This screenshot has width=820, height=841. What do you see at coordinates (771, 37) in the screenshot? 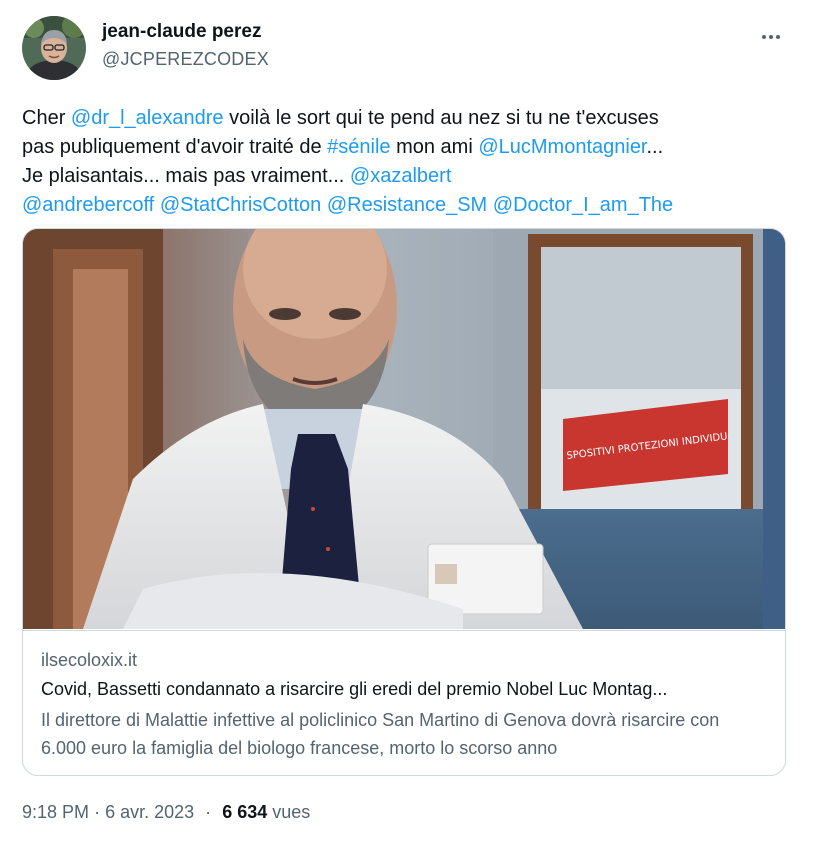
I see `more-options-icon` at bounding box center [771, 37].